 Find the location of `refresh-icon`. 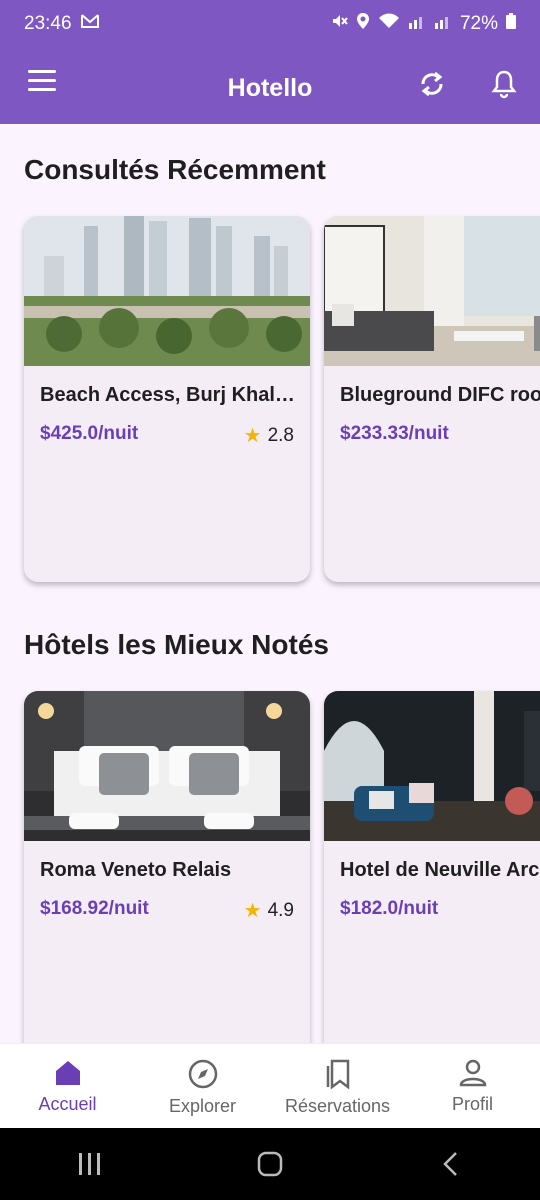

refresh-icon is located at coordinates (432, 84).